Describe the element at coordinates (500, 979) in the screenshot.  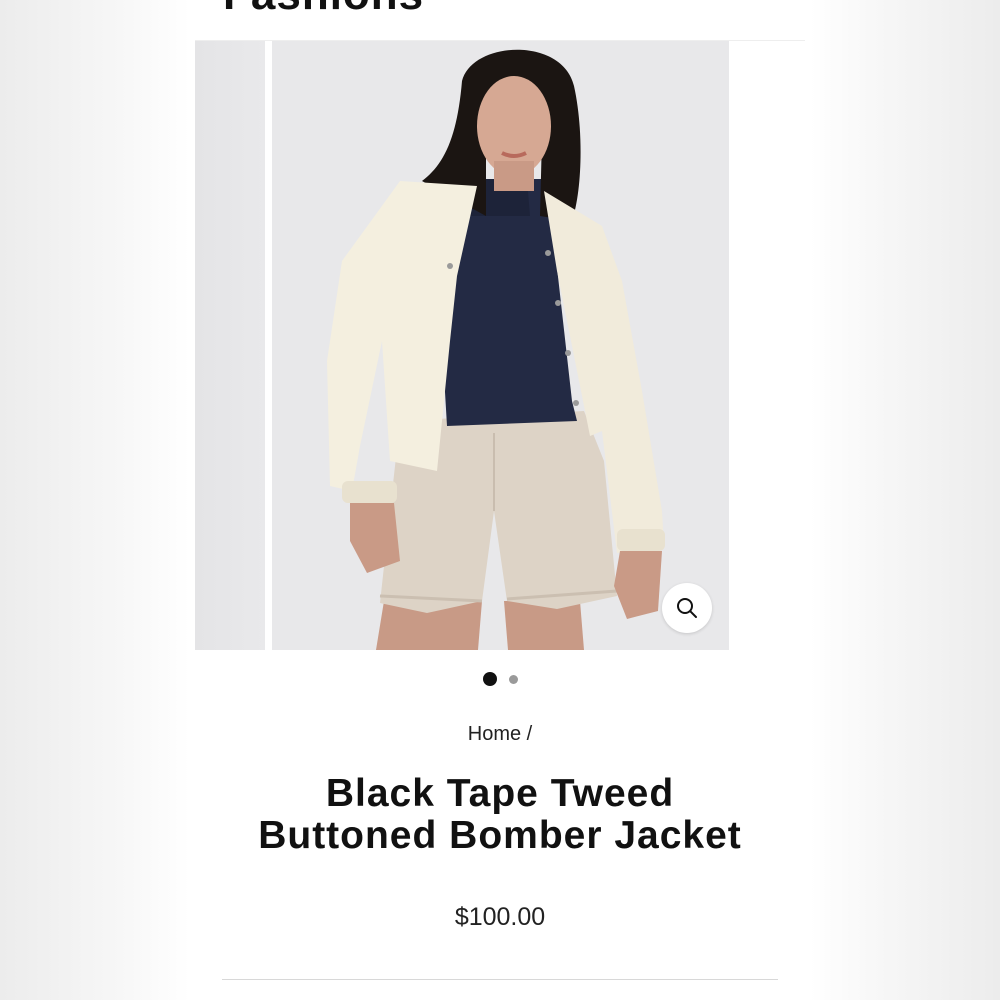
I see `section-divider` at that location.